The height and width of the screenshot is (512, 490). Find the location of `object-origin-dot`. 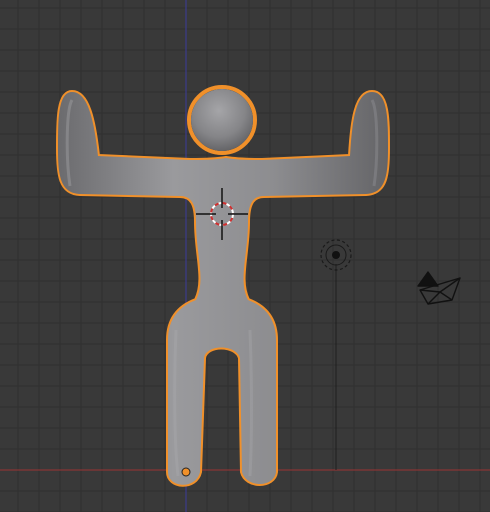

object-origin-dot is located at coordinates (186, 472).